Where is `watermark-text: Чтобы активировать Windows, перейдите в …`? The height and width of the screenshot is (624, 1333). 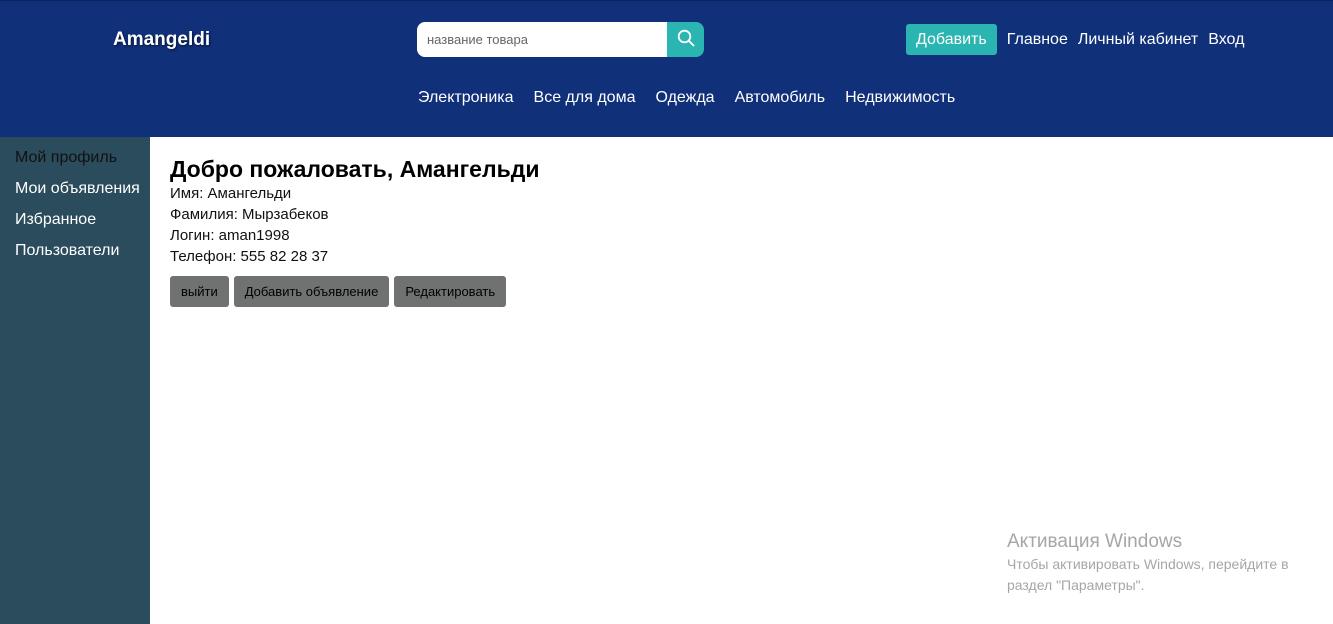 watermark-text: Чтобы активировать Windows, перейдите в … is located at coordinates (1148, 574).